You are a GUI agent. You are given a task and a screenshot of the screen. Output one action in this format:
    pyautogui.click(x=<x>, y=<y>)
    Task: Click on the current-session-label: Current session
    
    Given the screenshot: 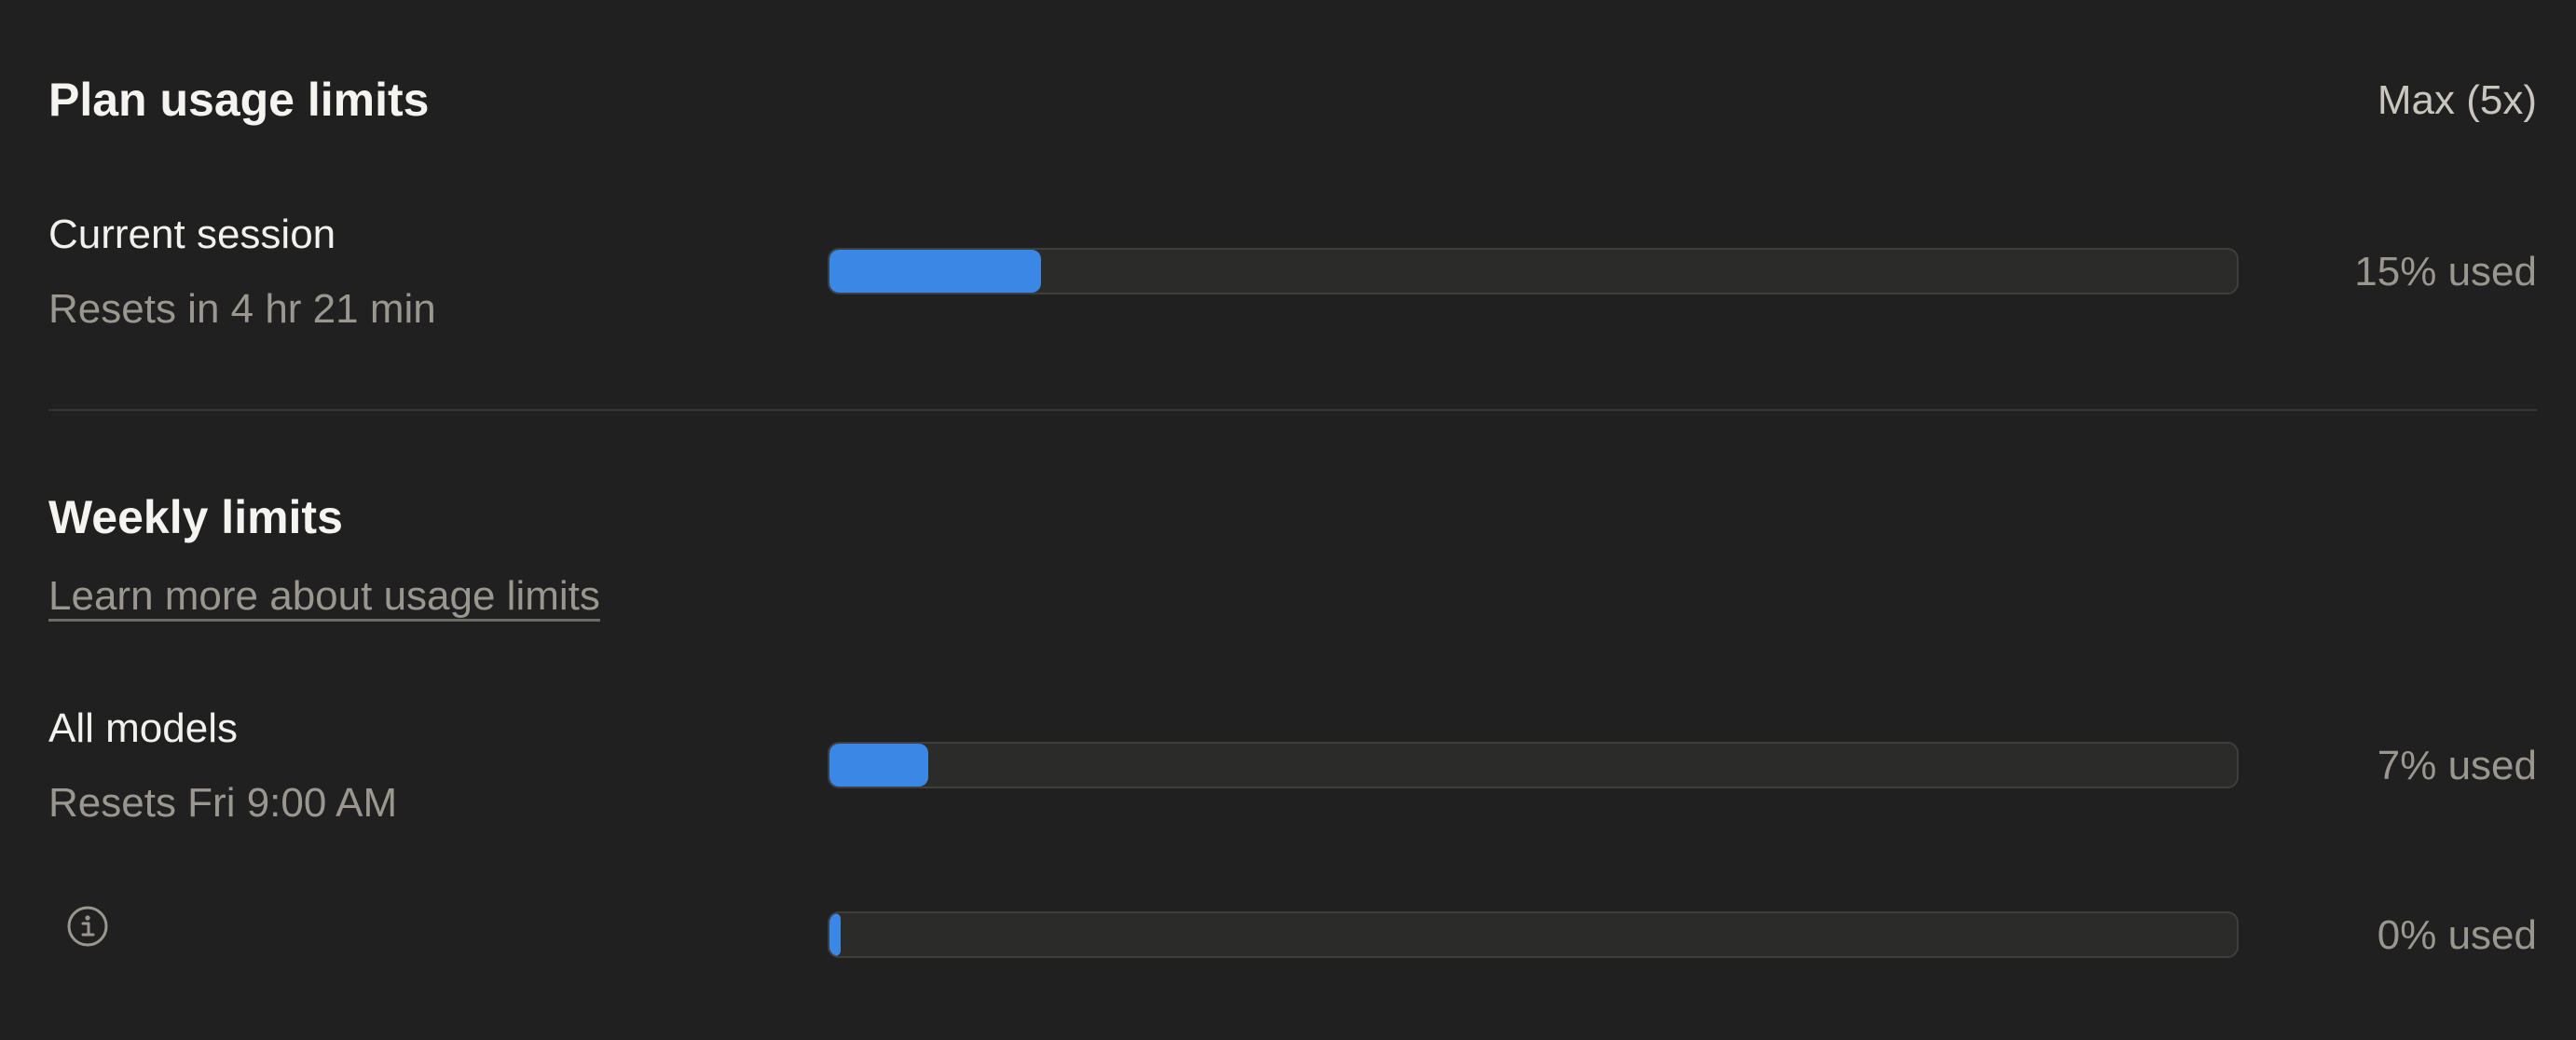 What is the action you would take?
    pyautogui.click(x=192, y=234)
    